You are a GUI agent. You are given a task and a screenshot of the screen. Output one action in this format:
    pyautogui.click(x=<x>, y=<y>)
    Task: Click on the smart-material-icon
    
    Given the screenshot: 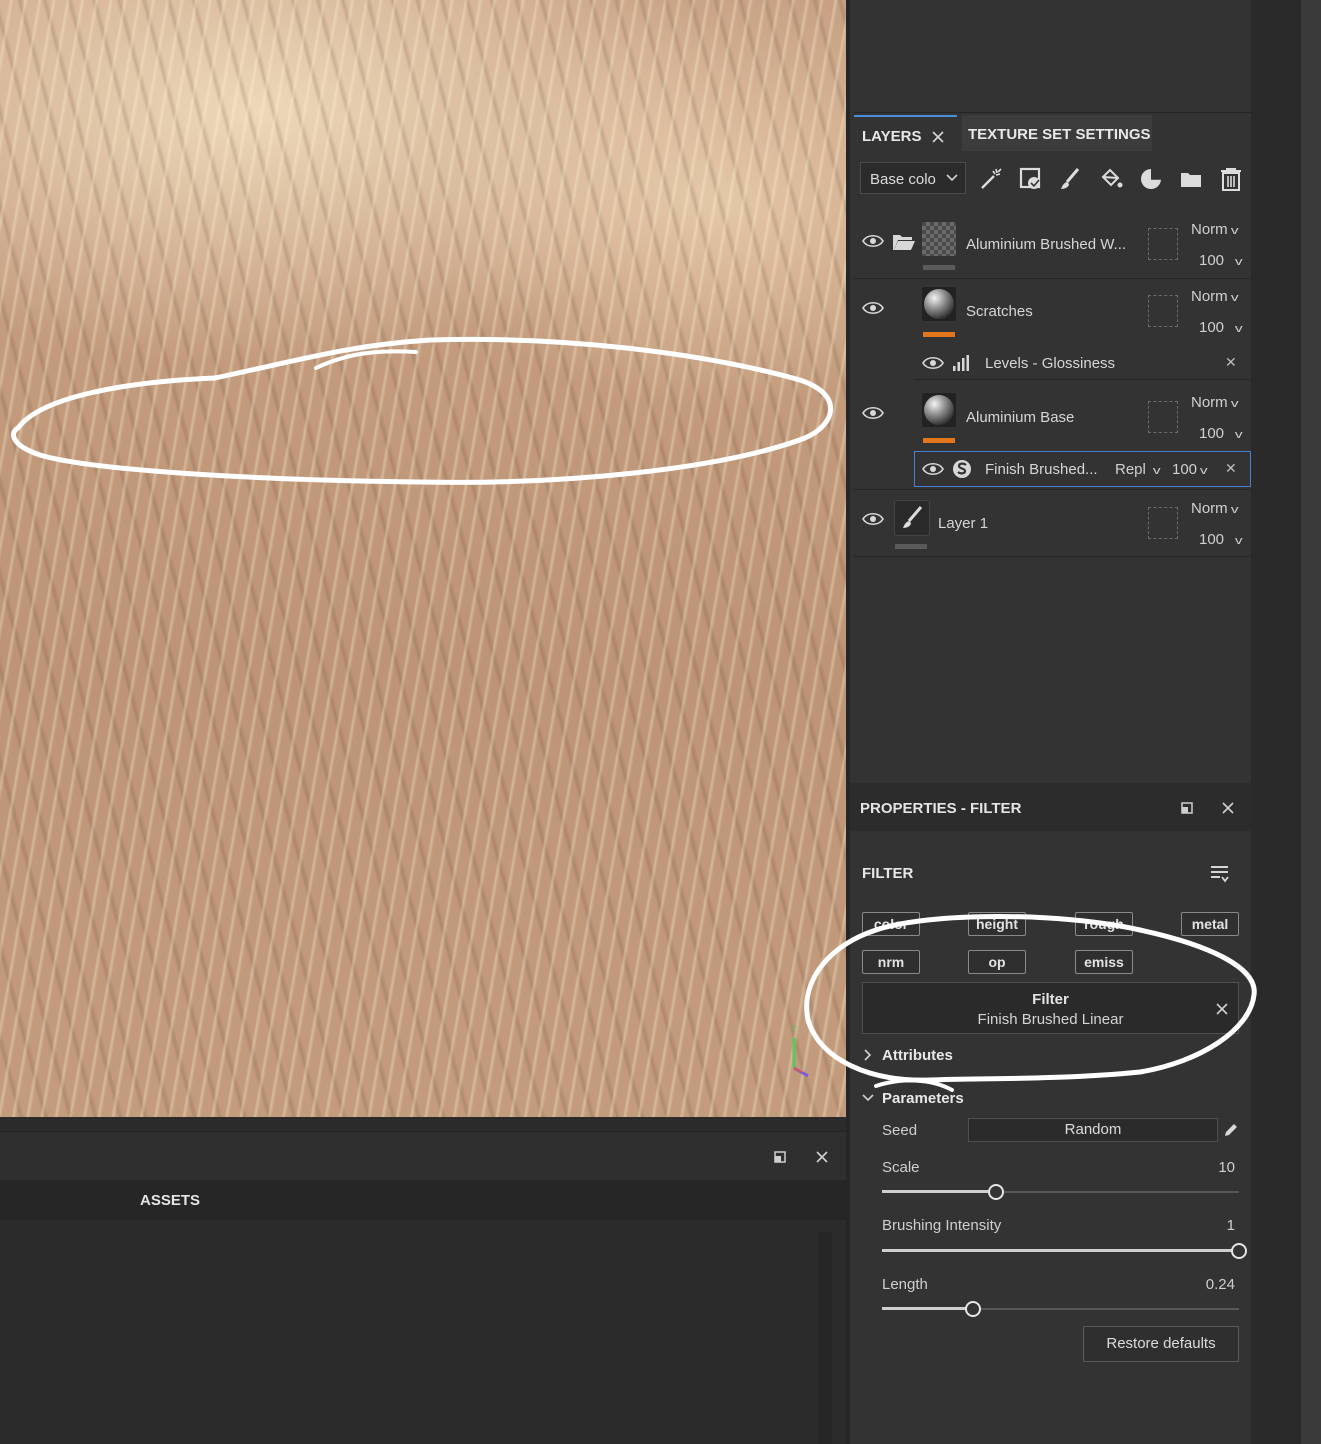 What is the action you would take?
    pyautogui.click(x=1151, y=179)
    